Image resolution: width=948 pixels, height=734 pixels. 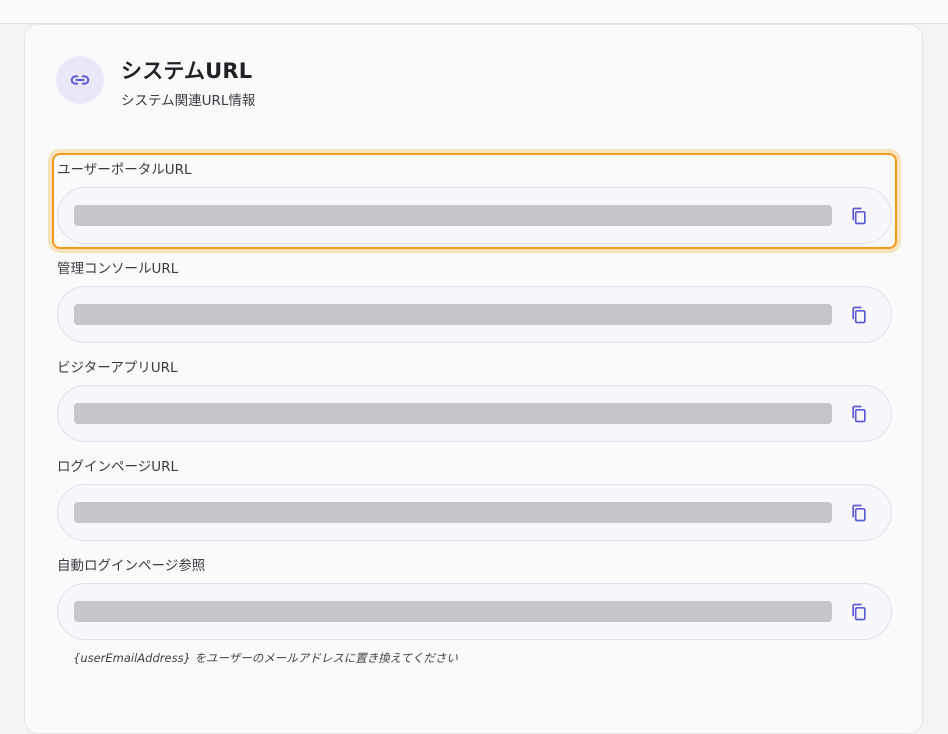 I want to click on user-portal-url-field, so click(x=474, y=215).